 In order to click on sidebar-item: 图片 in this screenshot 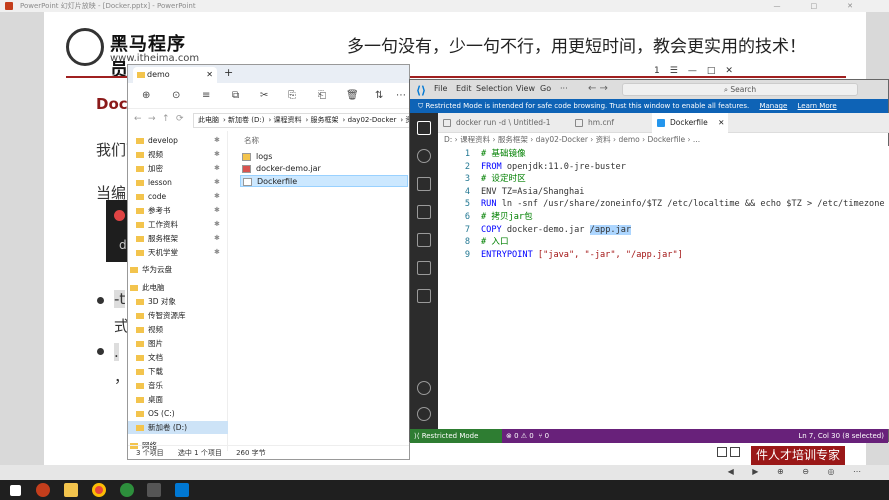, I will do `click(178, 343)`.